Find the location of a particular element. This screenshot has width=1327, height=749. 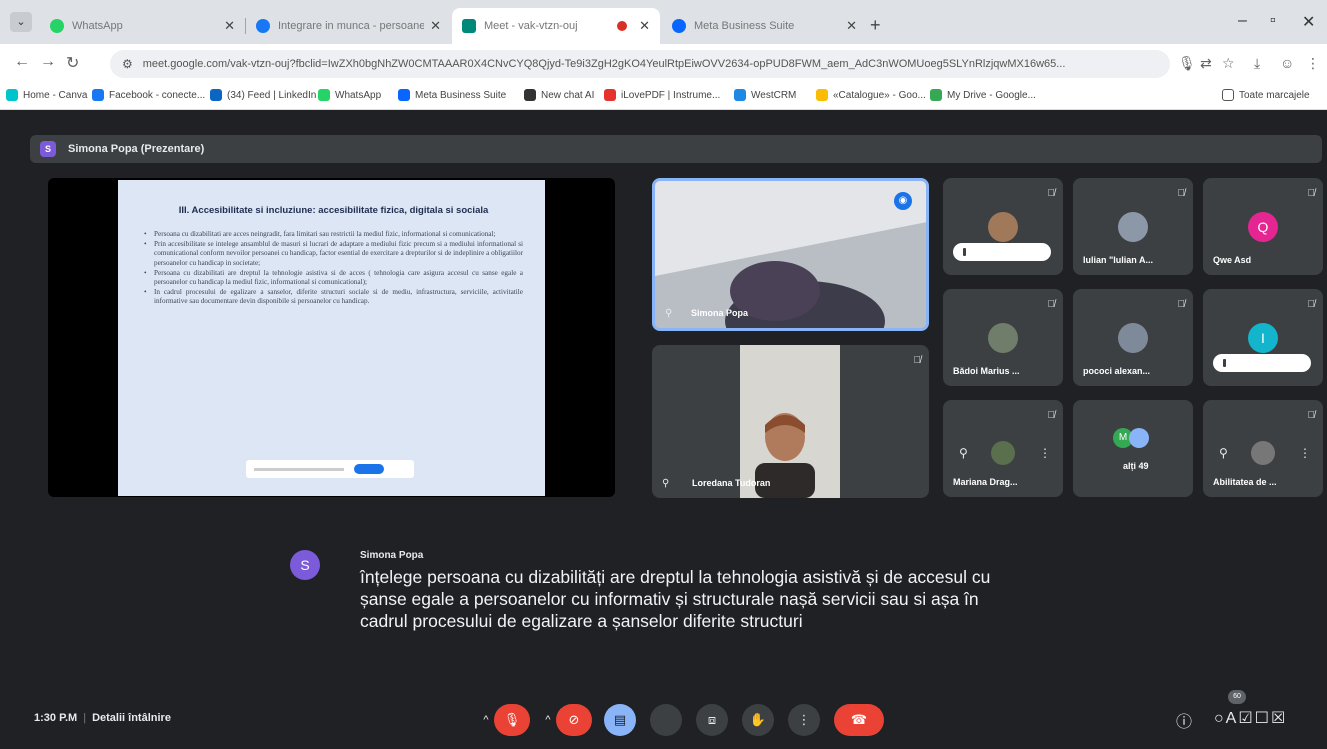

profile-icon: ☺ is located at coordinates (1287, 63).